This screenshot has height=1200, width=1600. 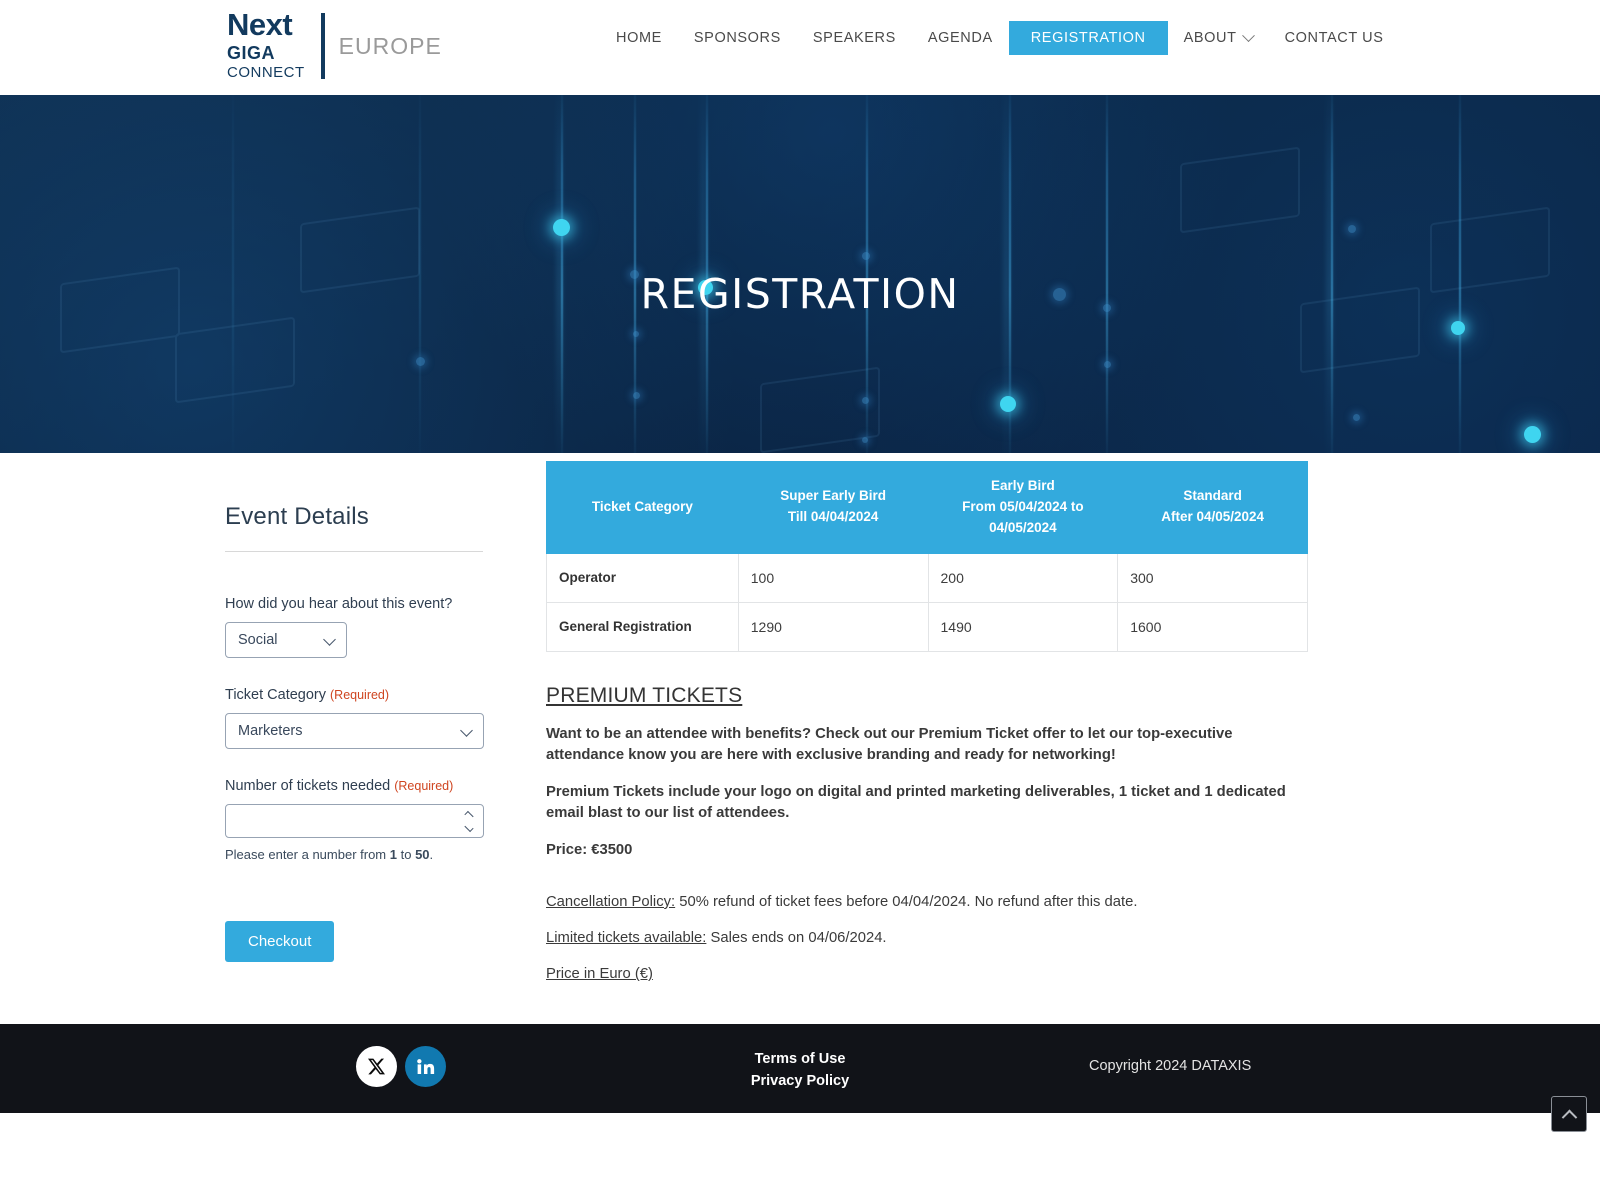 I want to click on cell-standard: 1600, so click(x=1212, y=626).